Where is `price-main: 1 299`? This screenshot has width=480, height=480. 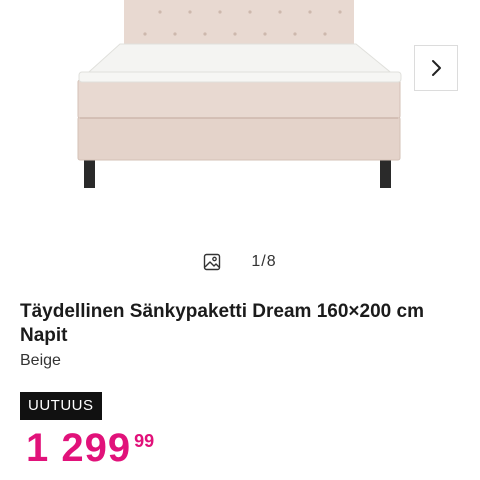 price-main: 1 299 is located at coordinates (79, 448).